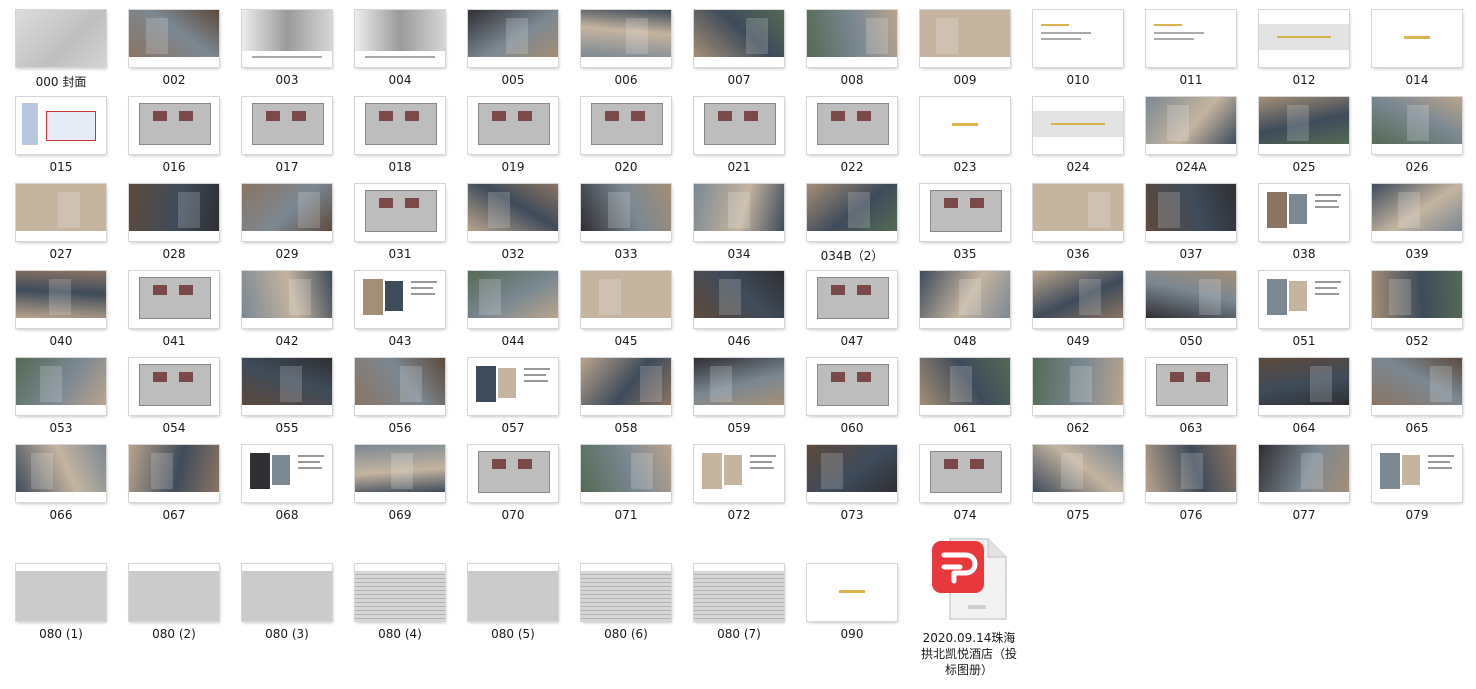  I want to click on file-item: 034, so click(739, 222).